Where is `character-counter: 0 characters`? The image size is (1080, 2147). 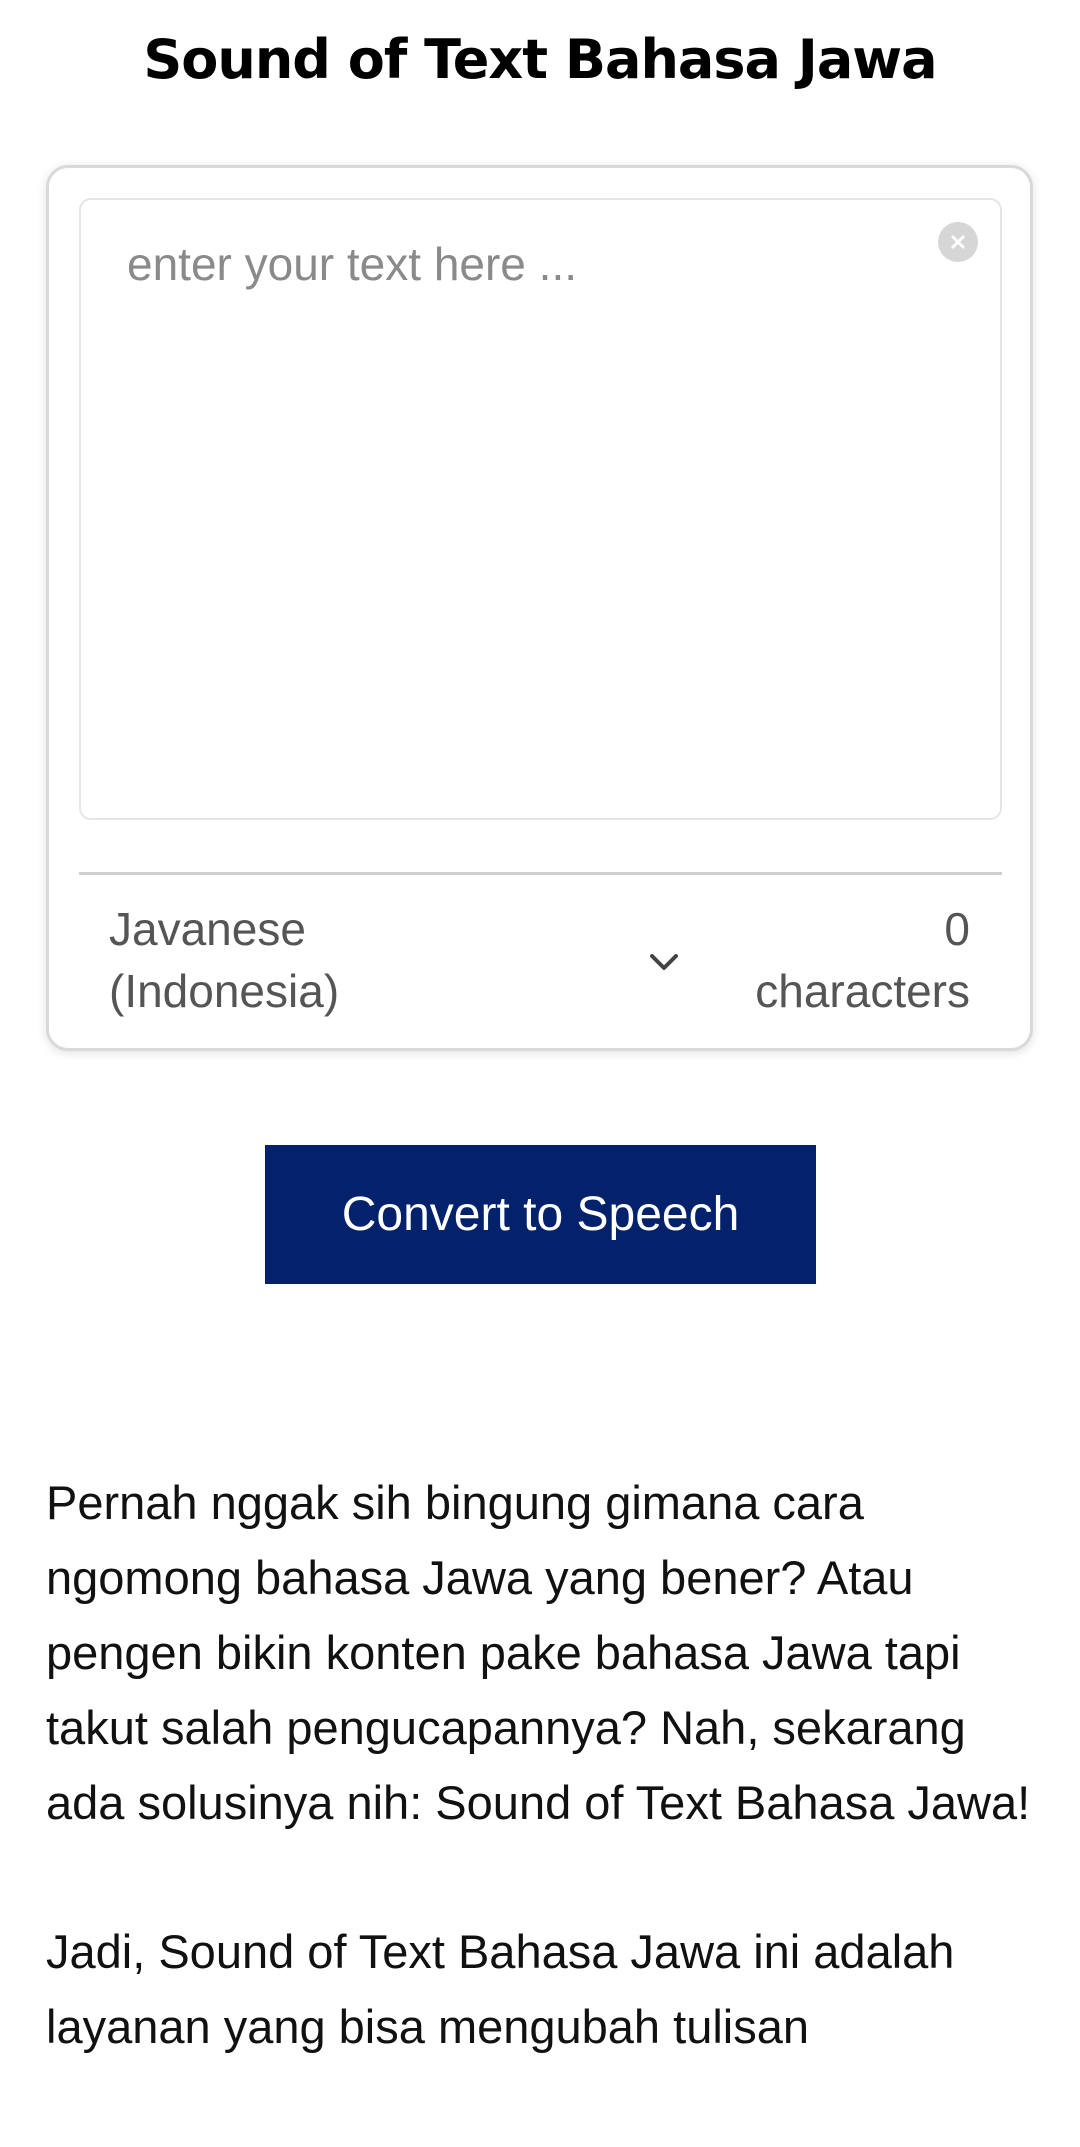 character-counter: 0 characters is located at coordinates (810, 960).